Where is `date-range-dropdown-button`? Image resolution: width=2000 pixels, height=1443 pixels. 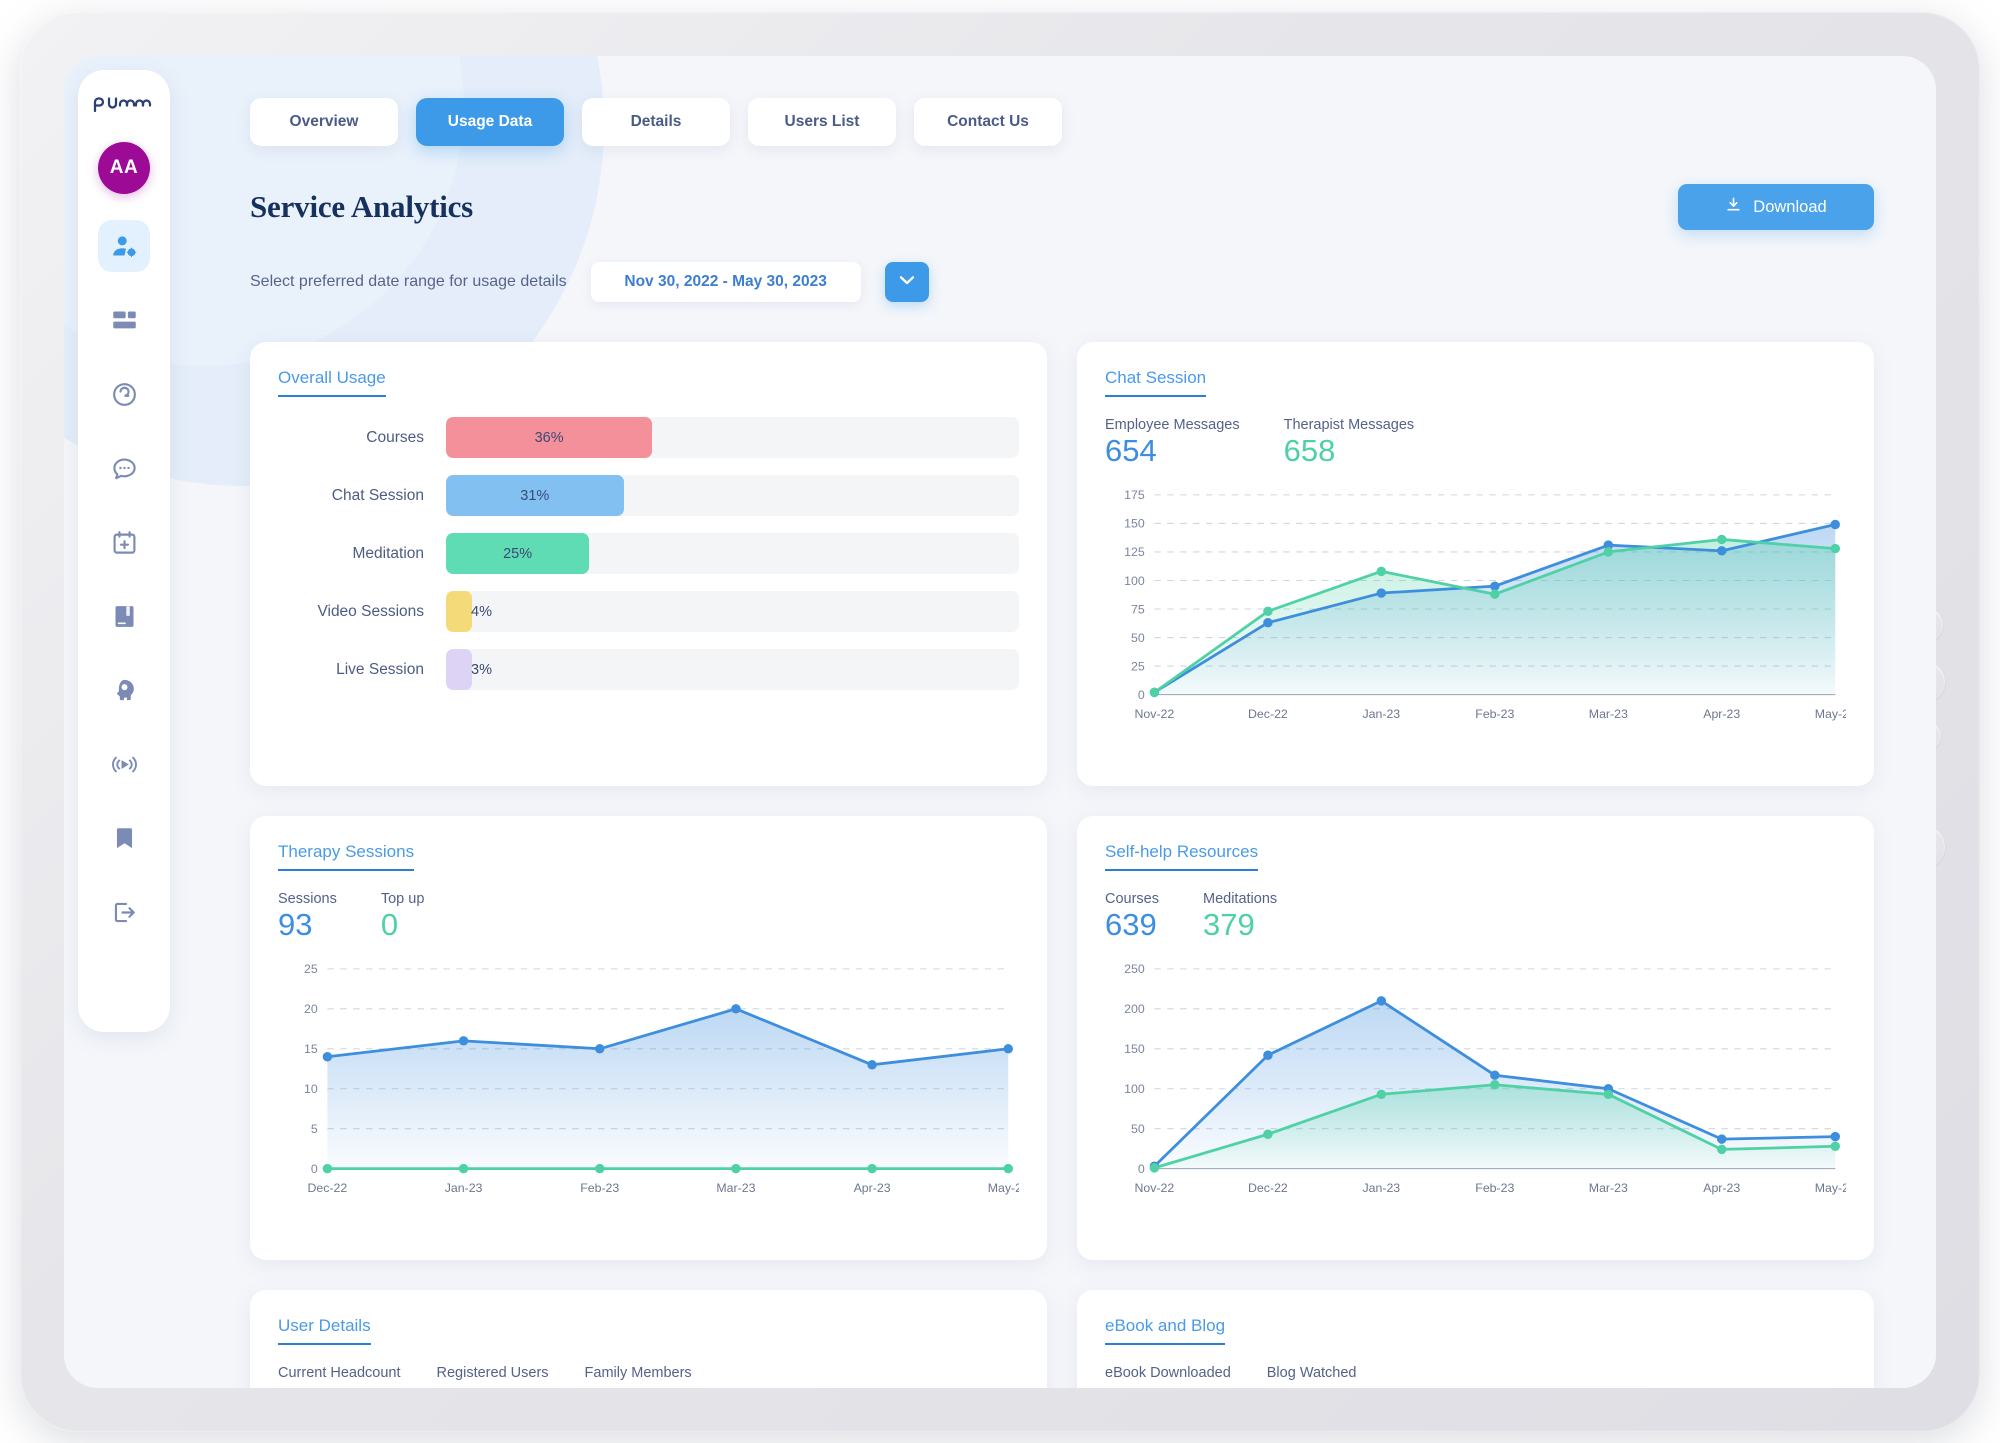
date-range-dropdown-button is located at coordinates (906, 282).